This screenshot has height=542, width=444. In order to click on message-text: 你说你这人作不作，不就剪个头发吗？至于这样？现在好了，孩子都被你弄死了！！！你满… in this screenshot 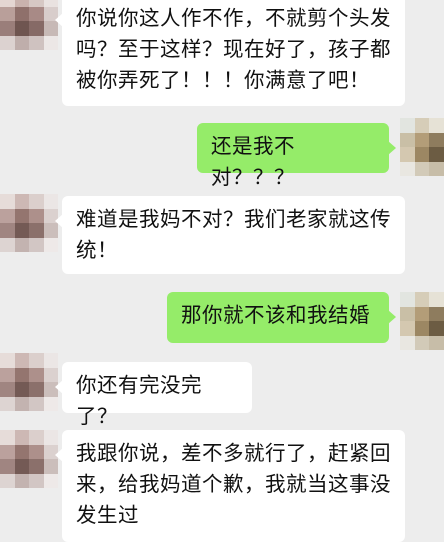, I will do `click(233, 49)`.